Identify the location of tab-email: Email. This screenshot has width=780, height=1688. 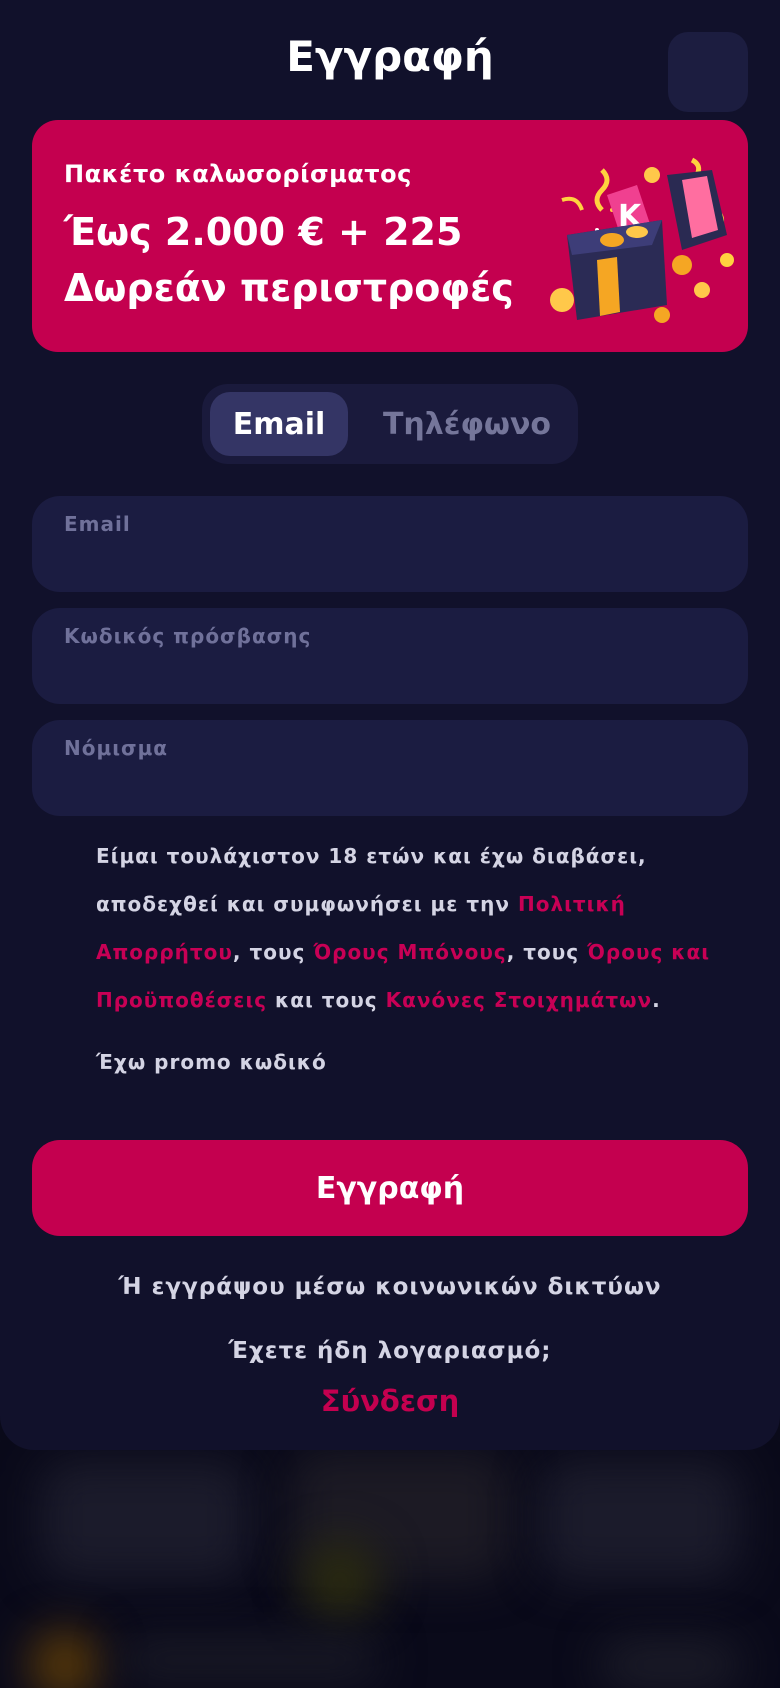
(279, 424).